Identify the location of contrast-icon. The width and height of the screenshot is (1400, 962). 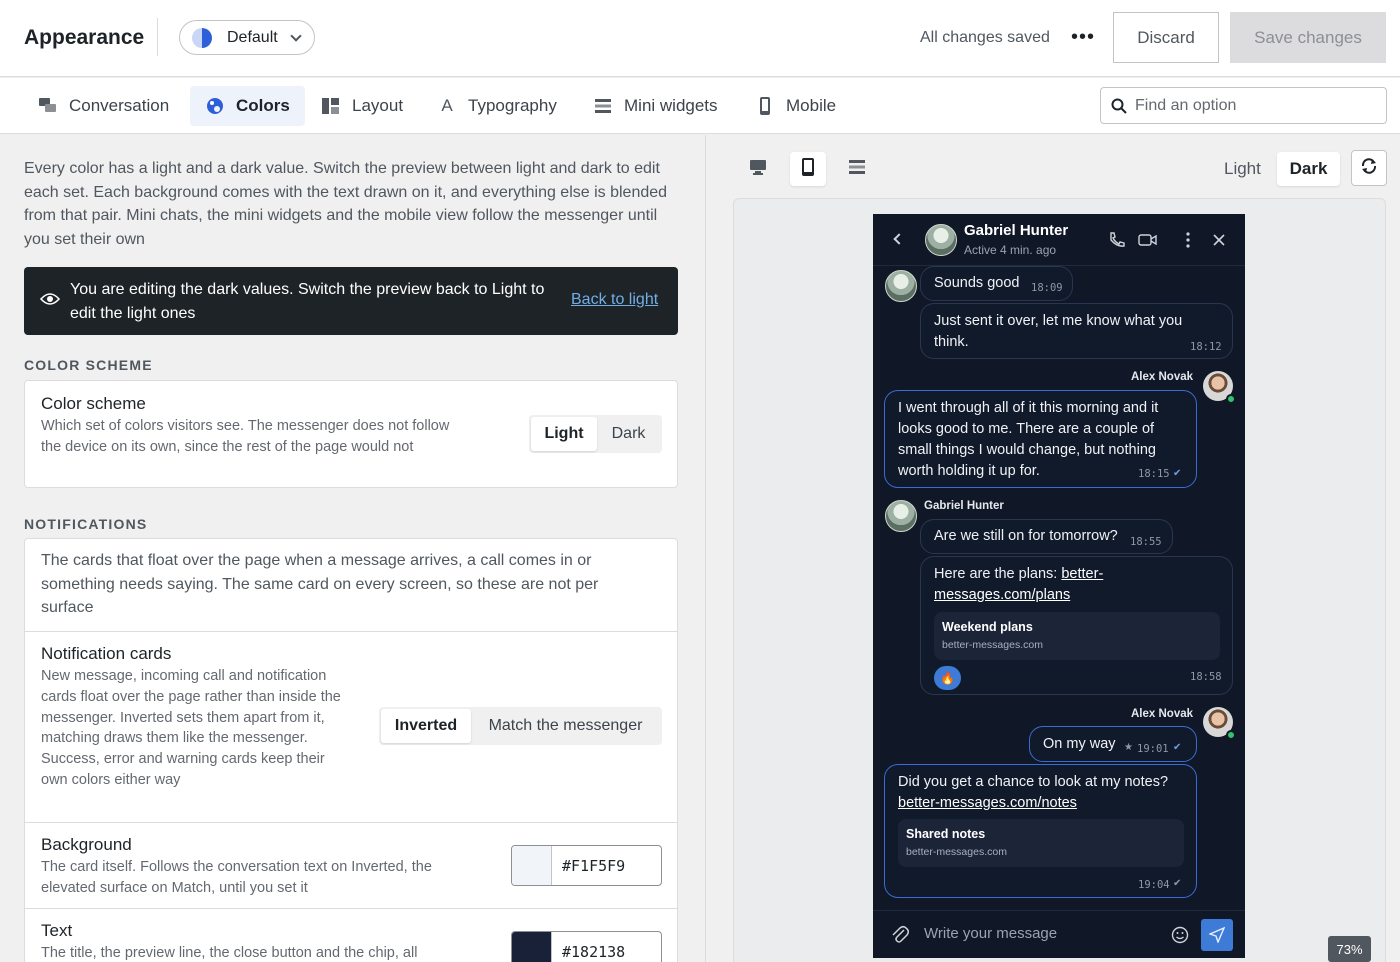
(202, 38).